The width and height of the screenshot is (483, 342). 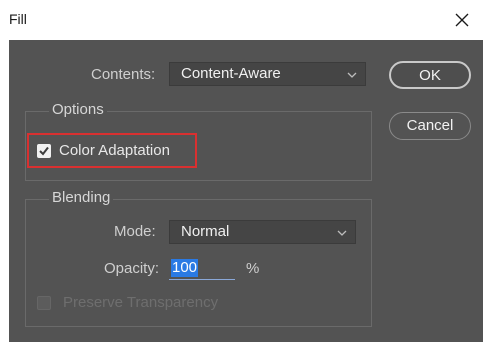 I want to click on window-title: Fill, so click(x=18, y=19).